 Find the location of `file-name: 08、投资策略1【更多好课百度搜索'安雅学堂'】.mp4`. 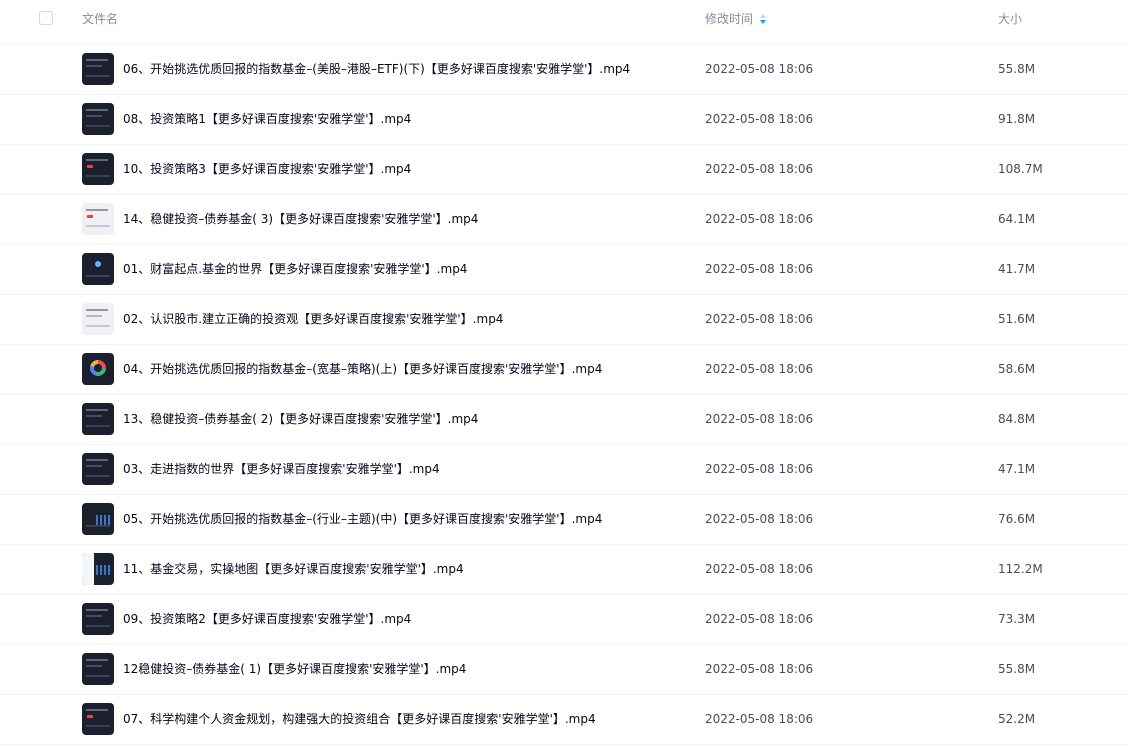

file-name: 08、投资策略1【更多好课百度搜索'安雅学堂'】.mp4 is located at coordinates (267, 119).